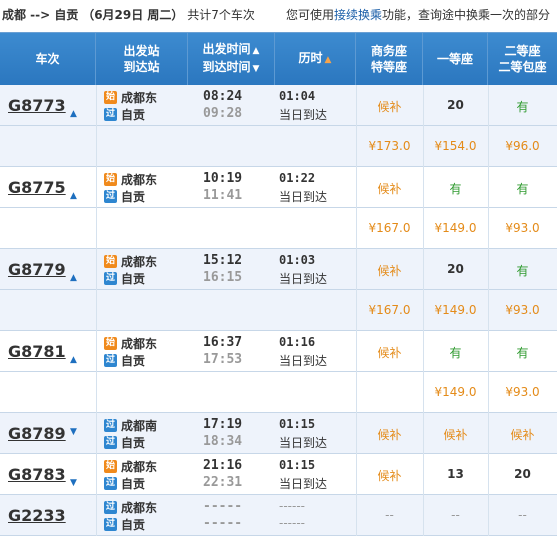 Image resolution: width=557 pixels, height=540 pixels. I want to click on first-seat: 候补, so click(455, 434).